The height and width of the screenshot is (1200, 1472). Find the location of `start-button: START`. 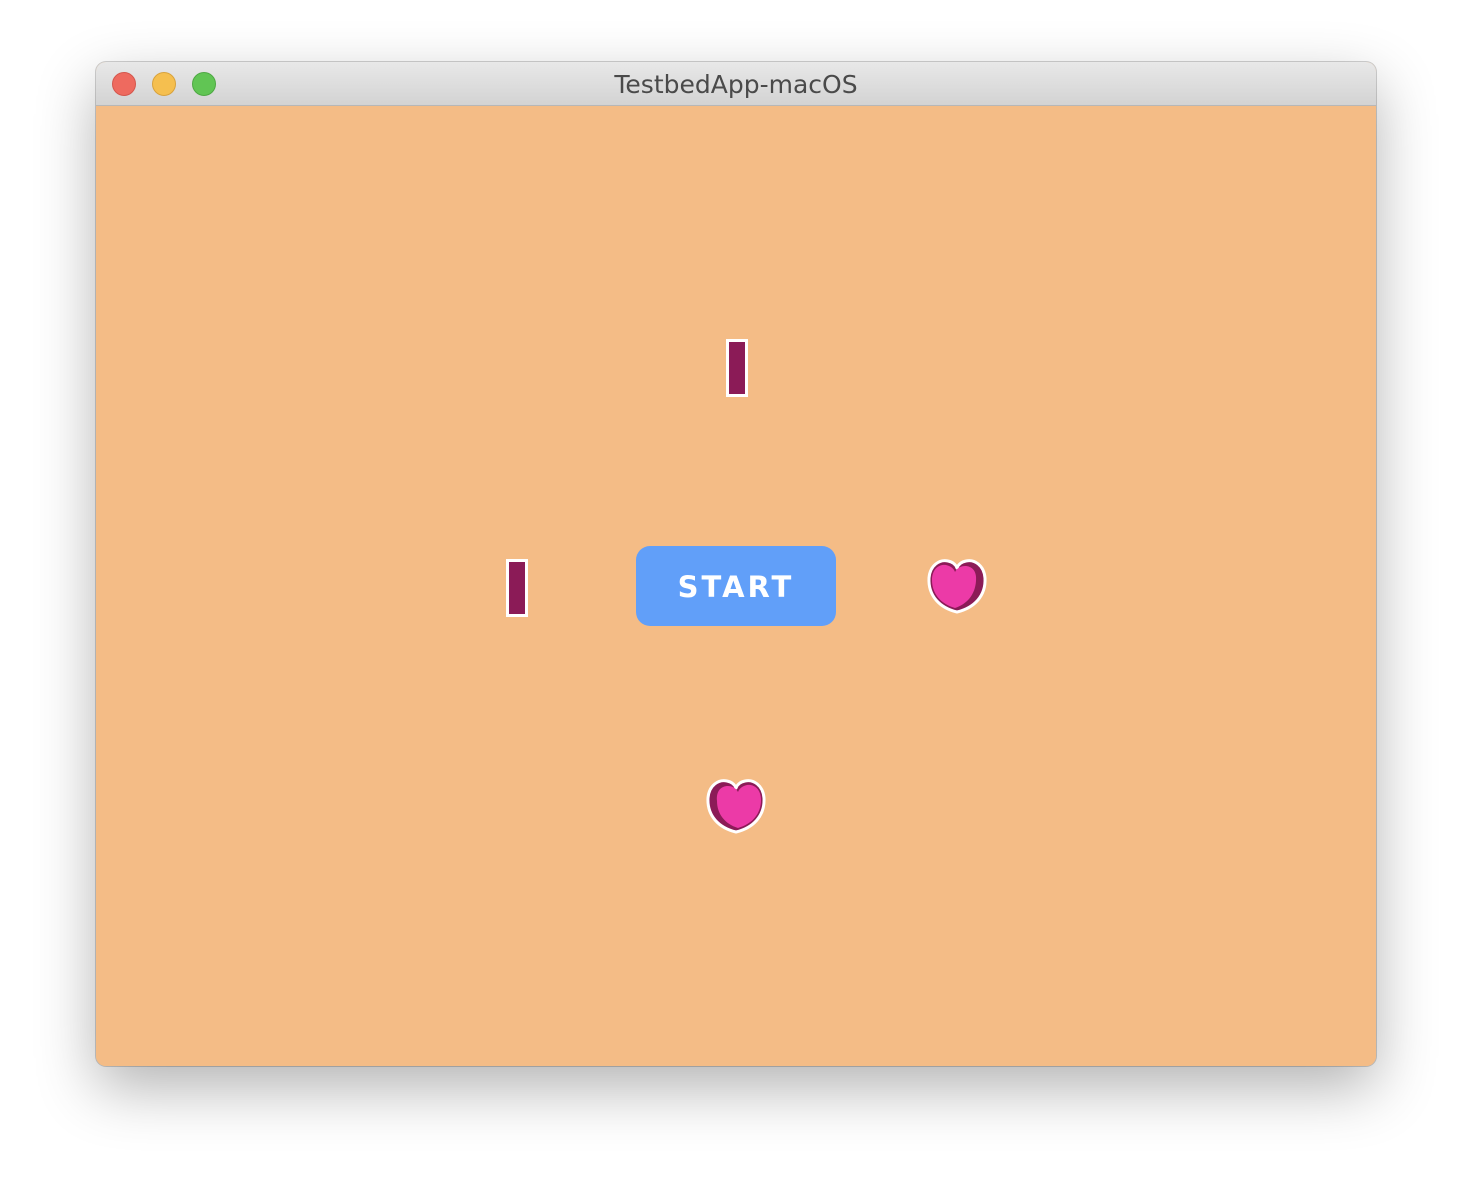

start-button: START is located at coordinates (736, 586).